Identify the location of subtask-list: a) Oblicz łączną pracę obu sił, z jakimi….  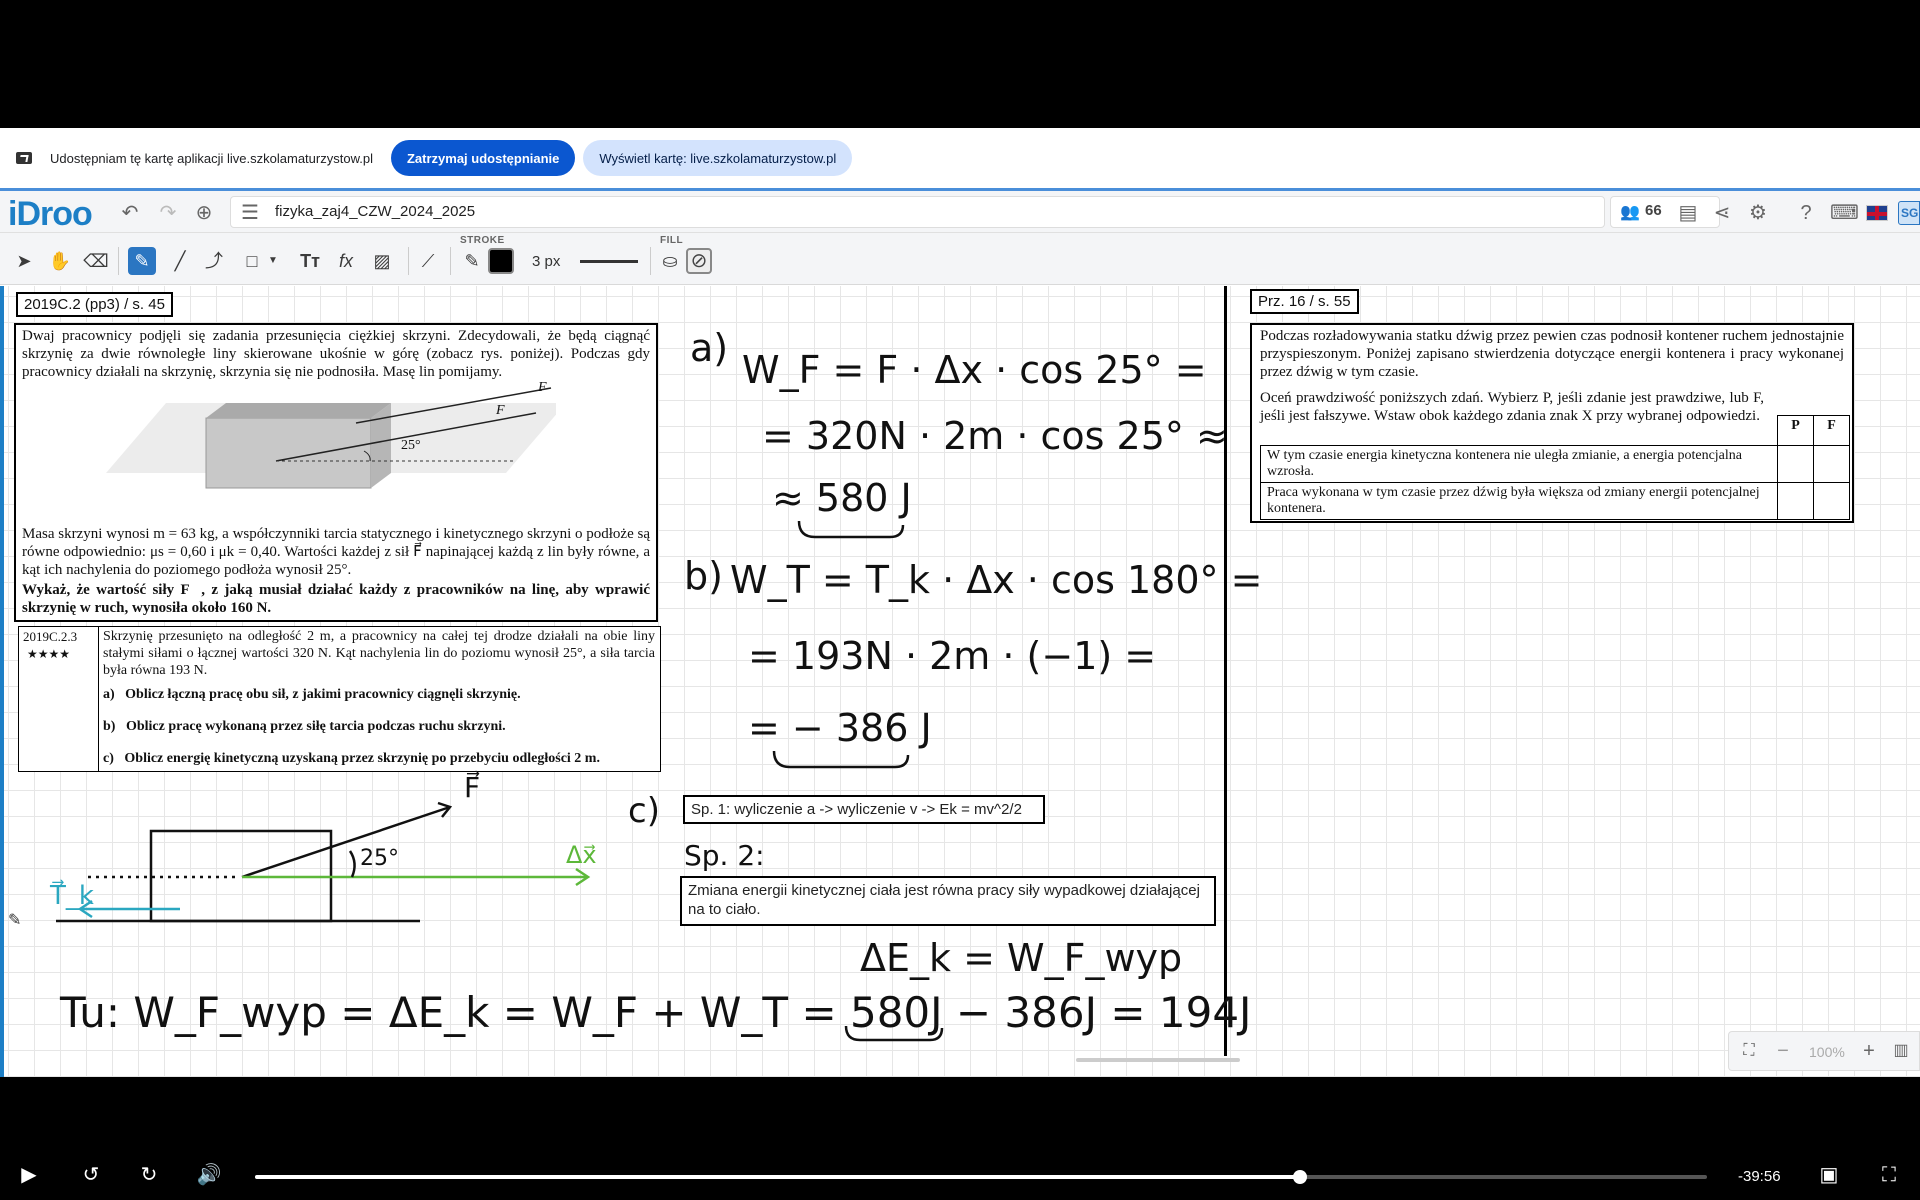
(378, 735).